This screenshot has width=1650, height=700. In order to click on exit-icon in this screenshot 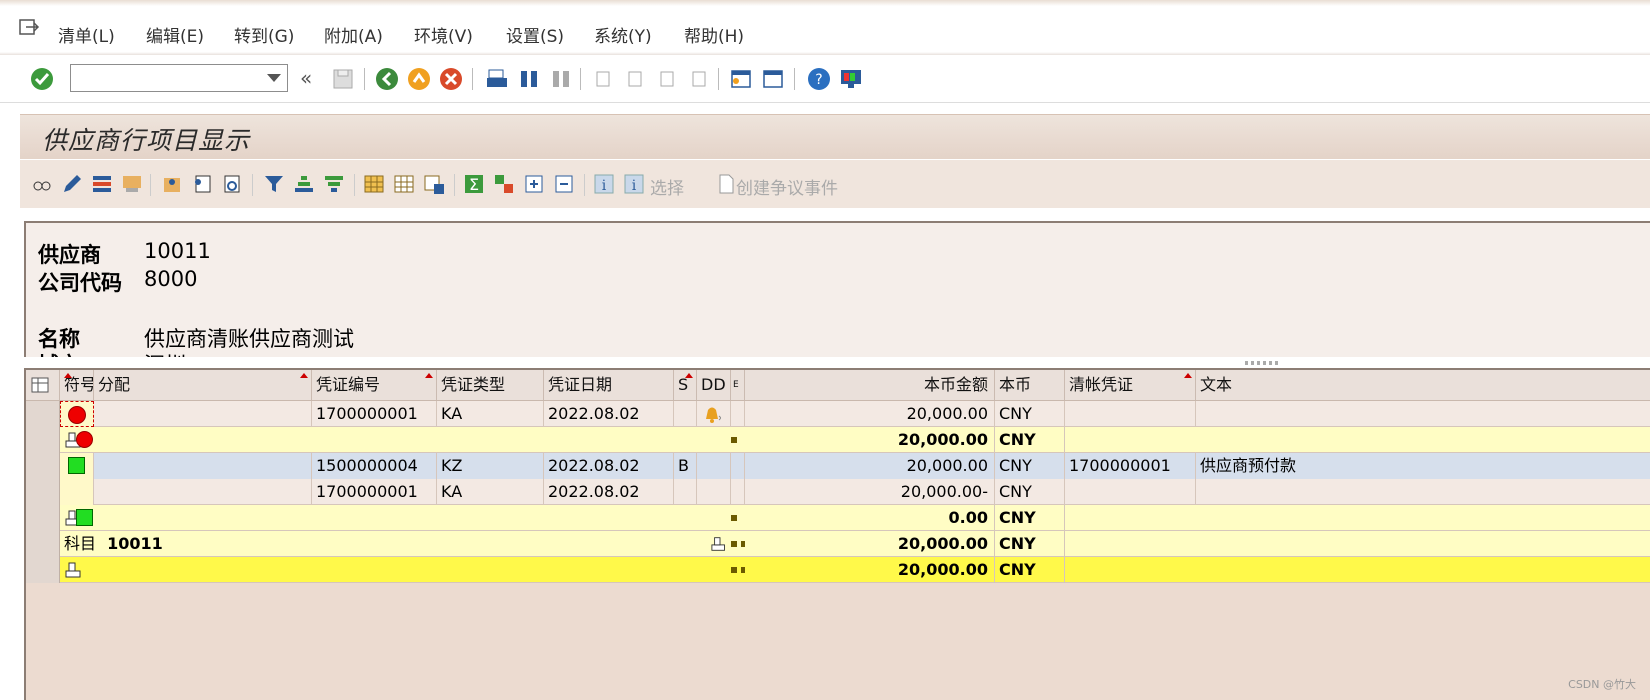, I will do `click(419, 79)`.